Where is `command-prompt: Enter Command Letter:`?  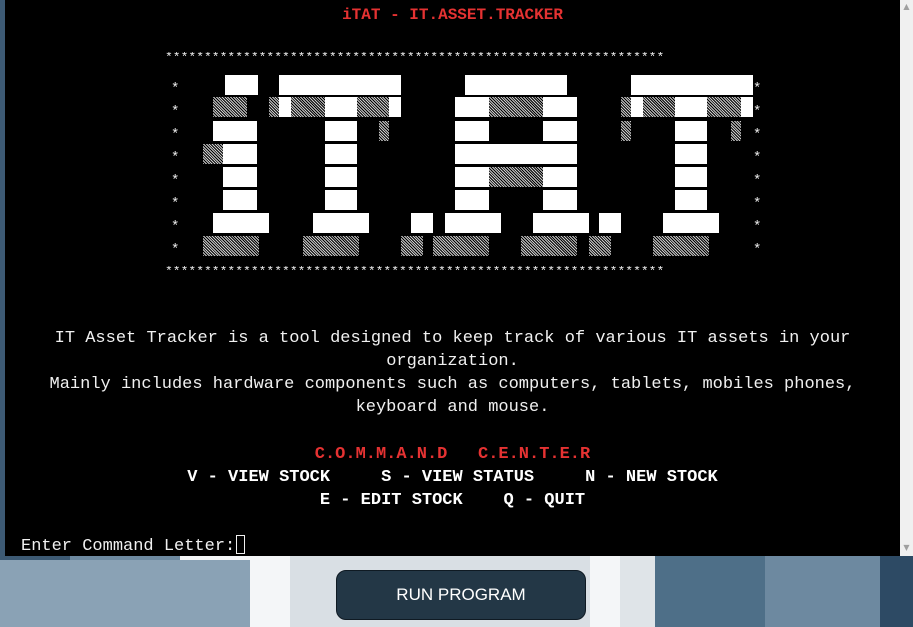 command-prompt: Enter Command Letter: is located at coordinates (133, 545).